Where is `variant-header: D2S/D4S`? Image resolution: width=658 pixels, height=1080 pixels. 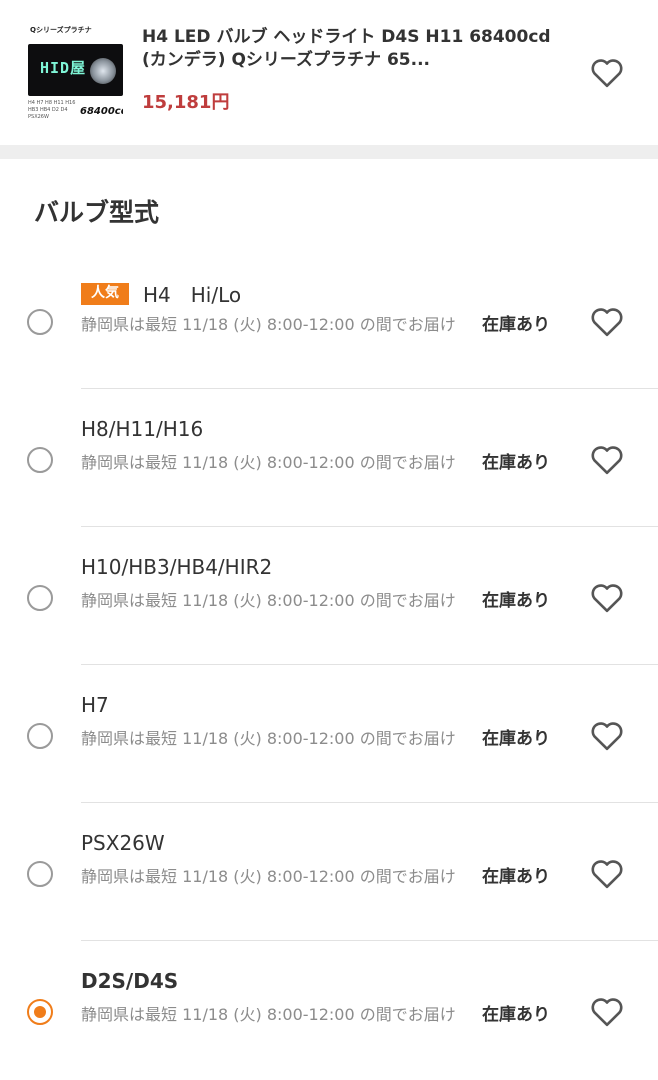
variant-header: D2S/D4S is located at coordinates (129, 981).